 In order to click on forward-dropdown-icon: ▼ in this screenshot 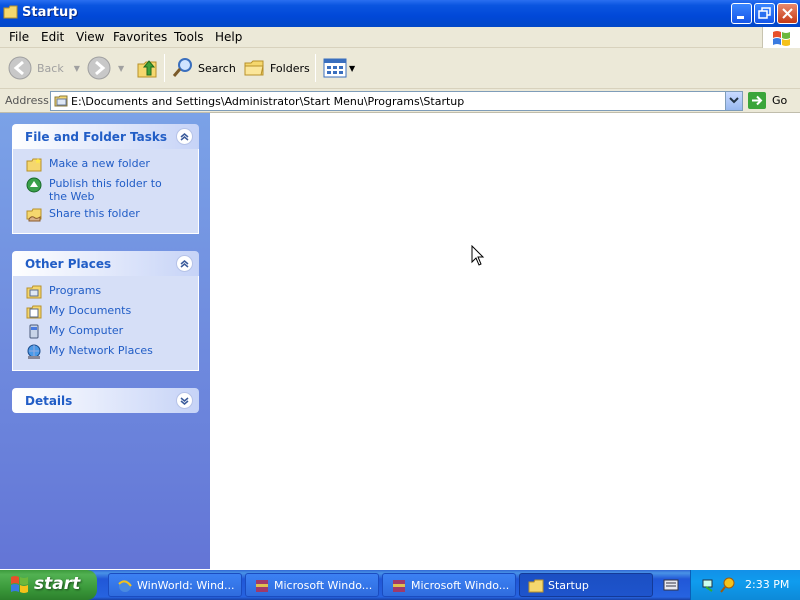, I will do `click(121, 68)`.